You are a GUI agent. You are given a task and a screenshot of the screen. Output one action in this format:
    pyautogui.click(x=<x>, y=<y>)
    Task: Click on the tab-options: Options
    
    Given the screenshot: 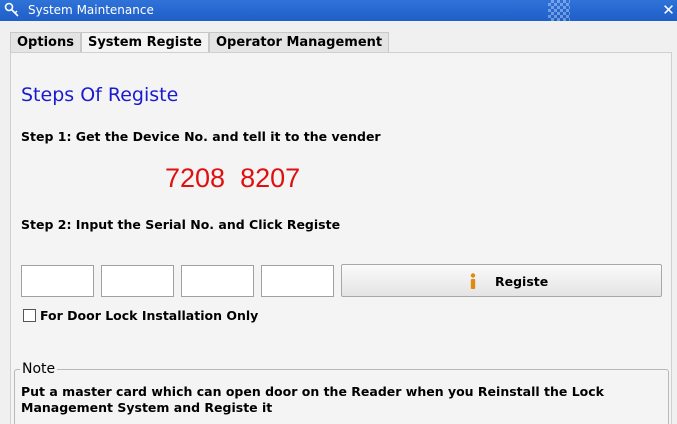 What is the action you would take?
    pyautogui.click(x=45, y=42)
    